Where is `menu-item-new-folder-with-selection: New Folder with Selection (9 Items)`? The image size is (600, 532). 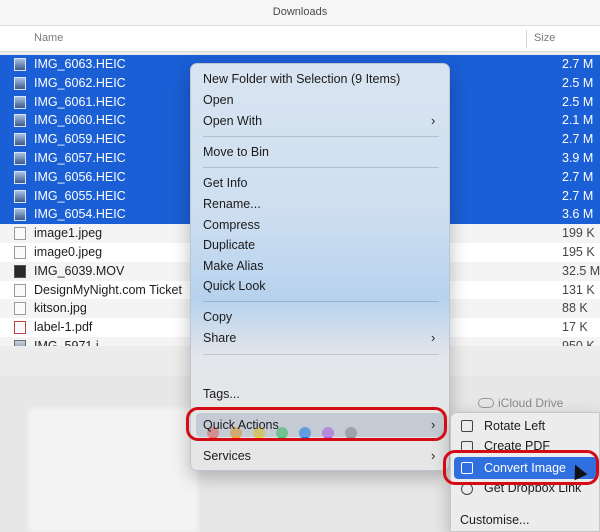 menu-item-new-folder-with-selection: New Folder with Selection (9 Items) is located at coordinates (301, 79).